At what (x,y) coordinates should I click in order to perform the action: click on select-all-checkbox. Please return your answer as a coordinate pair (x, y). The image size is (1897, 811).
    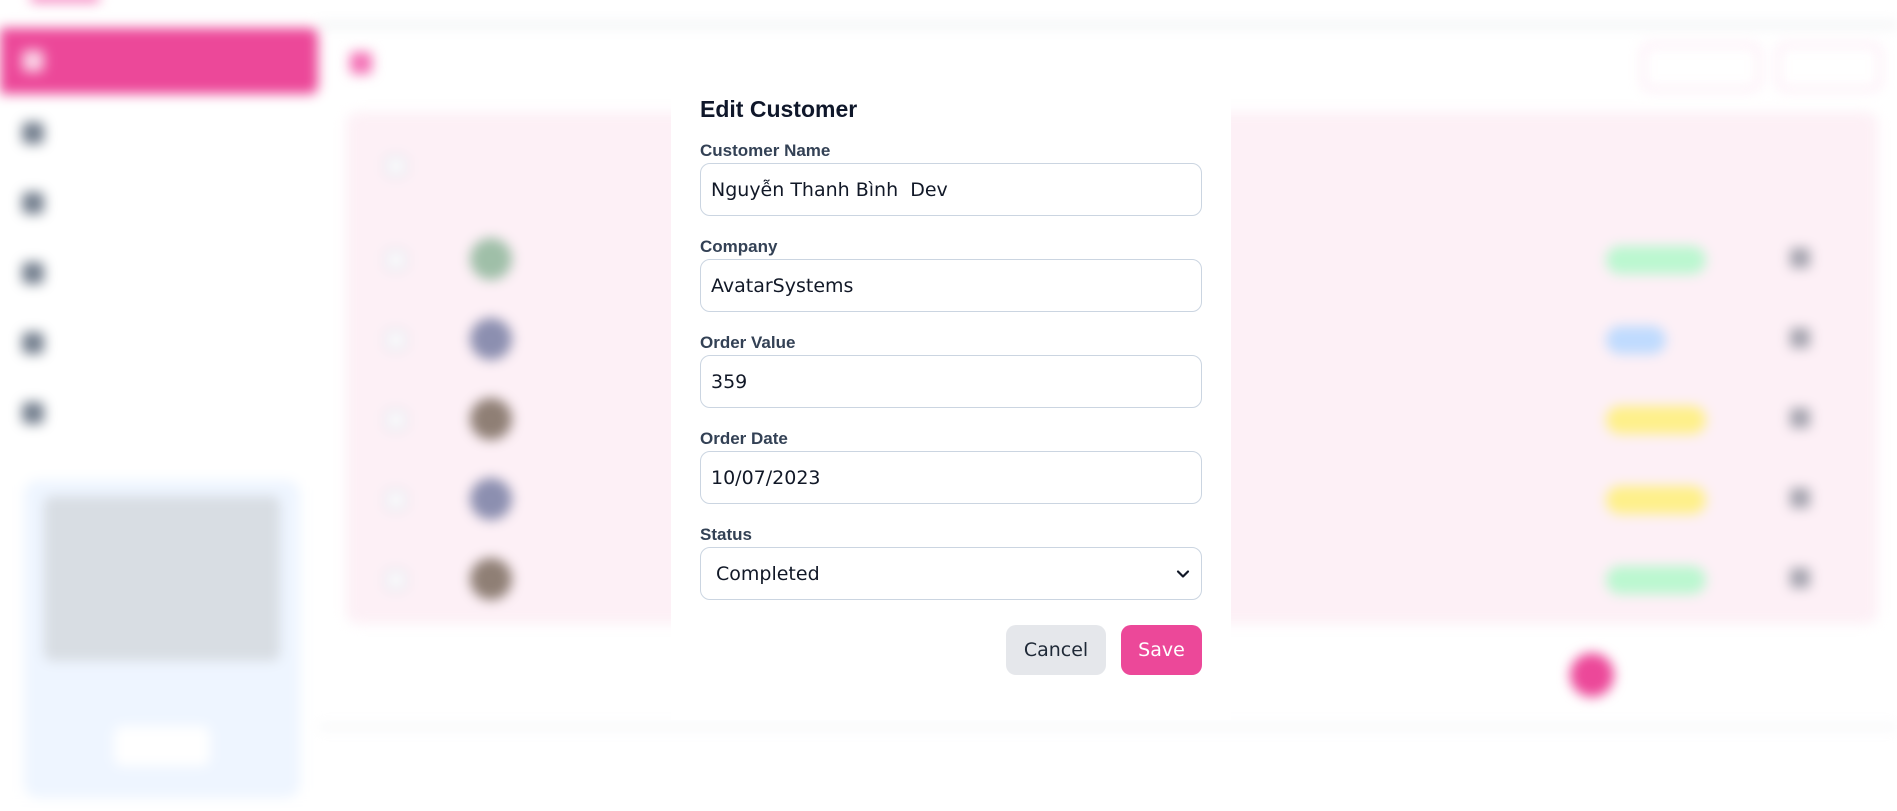
    Looking at the image, I should click on (396, 166).